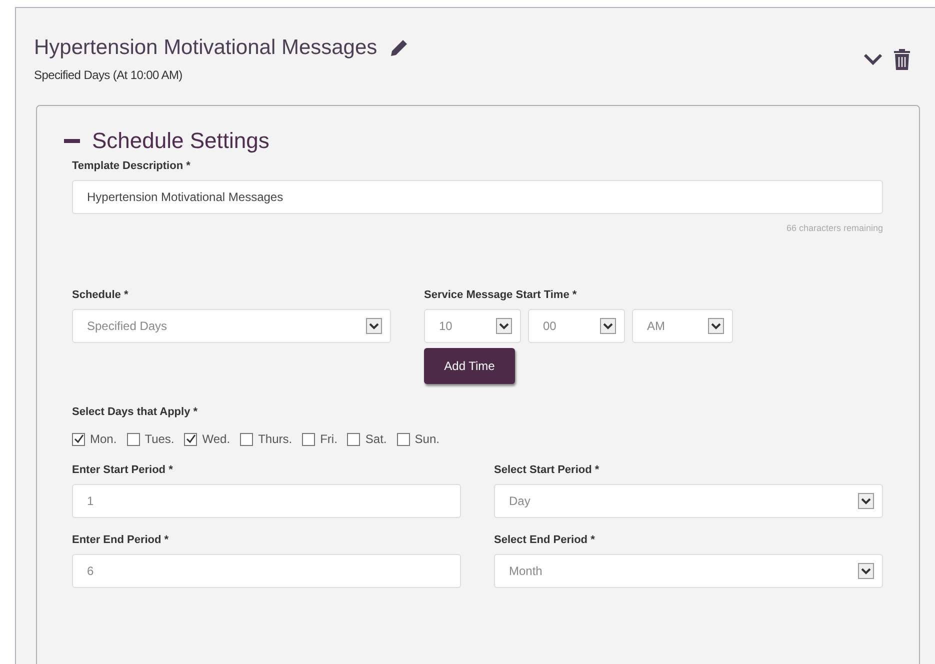 This screenshot has height=664, width=935. Describe the element at coordinates (501, 295) in the screenshot. I see `field-label: Service Message Start Time *` at that location.